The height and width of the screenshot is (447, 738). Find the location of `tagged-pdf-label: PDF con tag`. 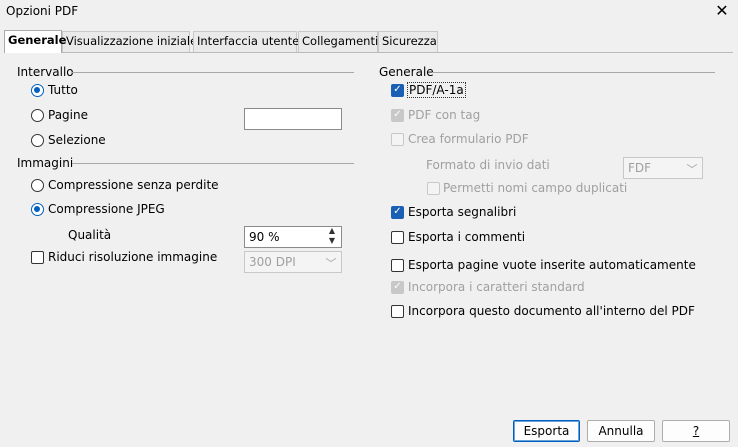

tagged-pdf-label: PDF con tag is located at coordinates (444, 115).